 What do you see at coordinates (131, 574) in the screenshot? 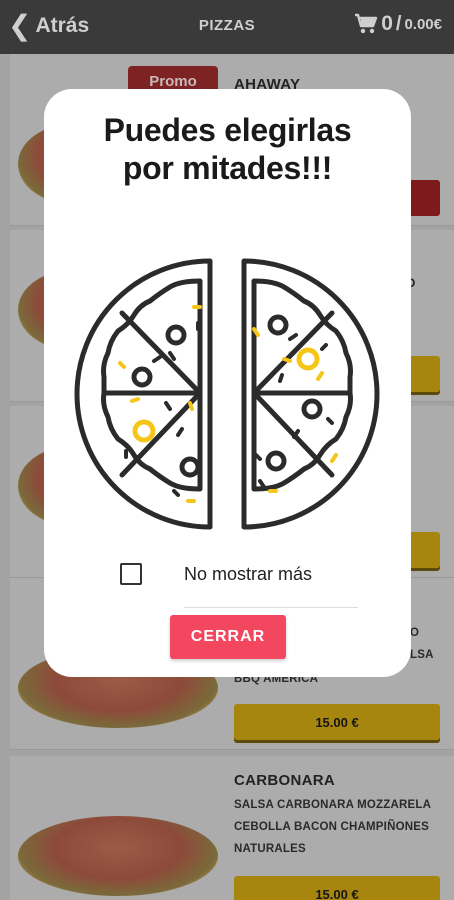
I see `dont-show-again-checkbox` at bounding box center [131, 574].